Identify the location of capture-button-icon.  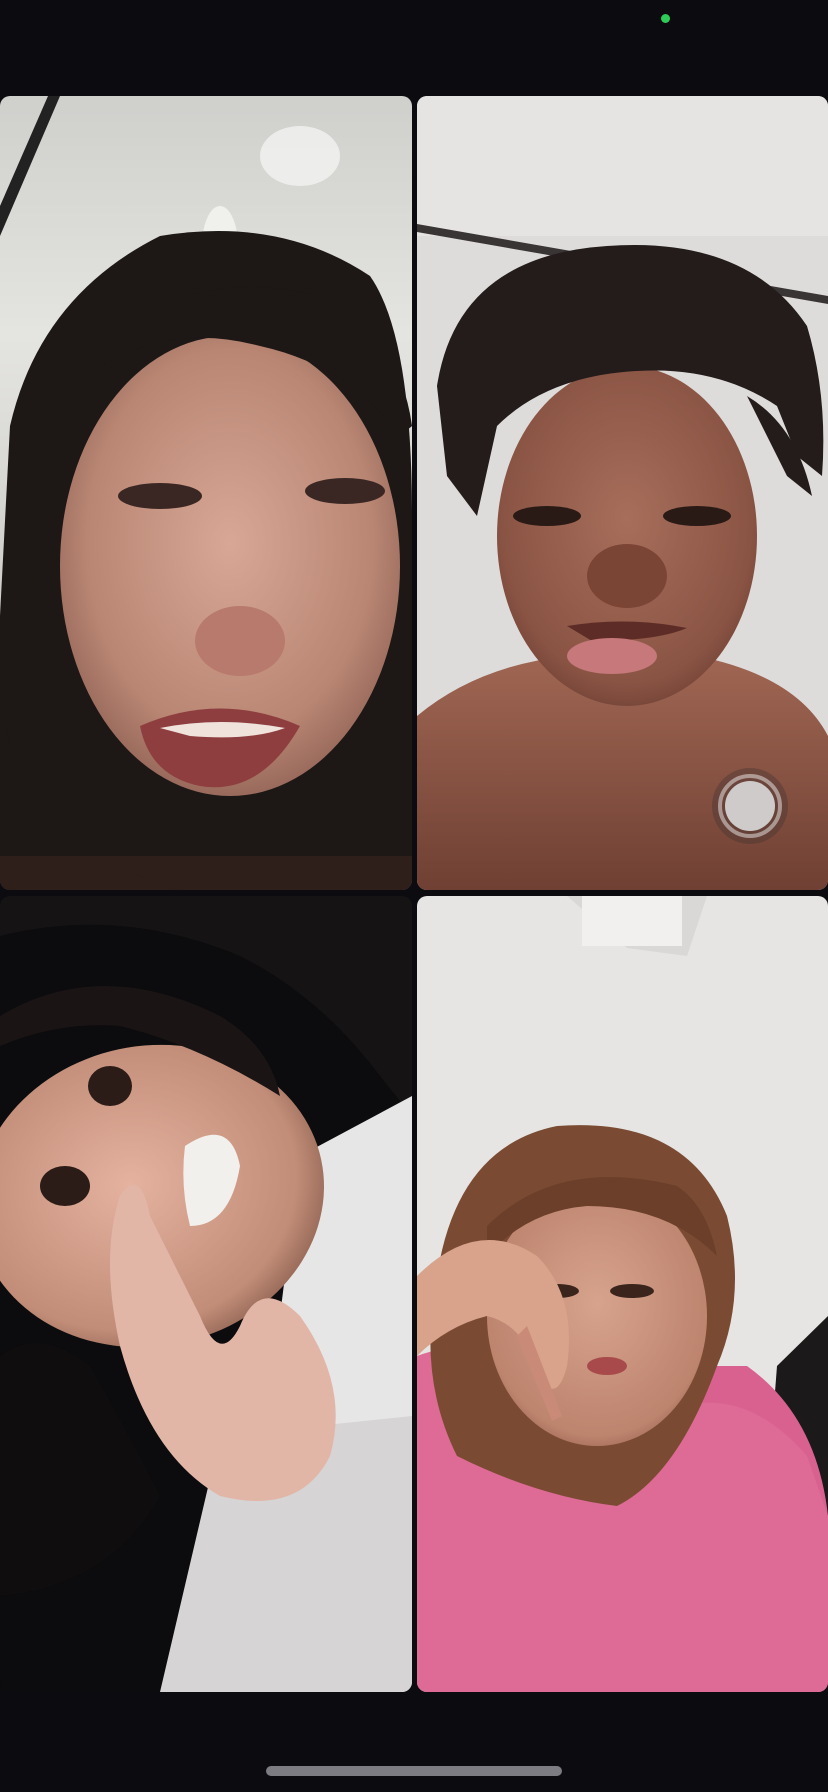
(750, 806).